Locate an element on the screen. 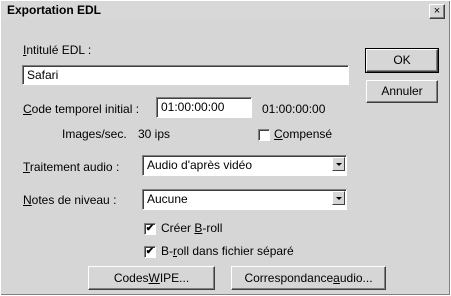 The width and height of the screenshot is (451, 296). broll-separate-label: B-roll dans fichier séparé is located at coordinates (227, 251).